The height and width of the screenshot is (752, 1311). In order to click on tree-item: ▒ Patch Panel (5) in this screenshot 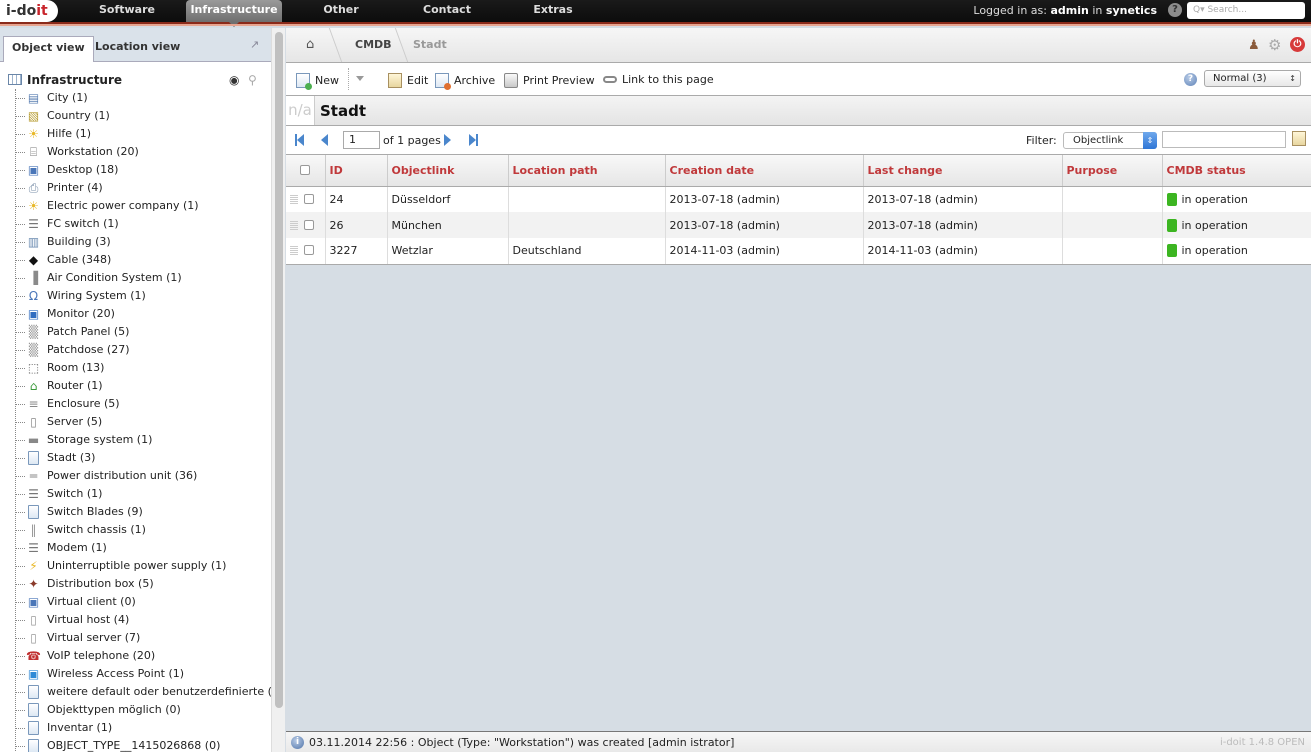, I will do `click(143, 332)`.